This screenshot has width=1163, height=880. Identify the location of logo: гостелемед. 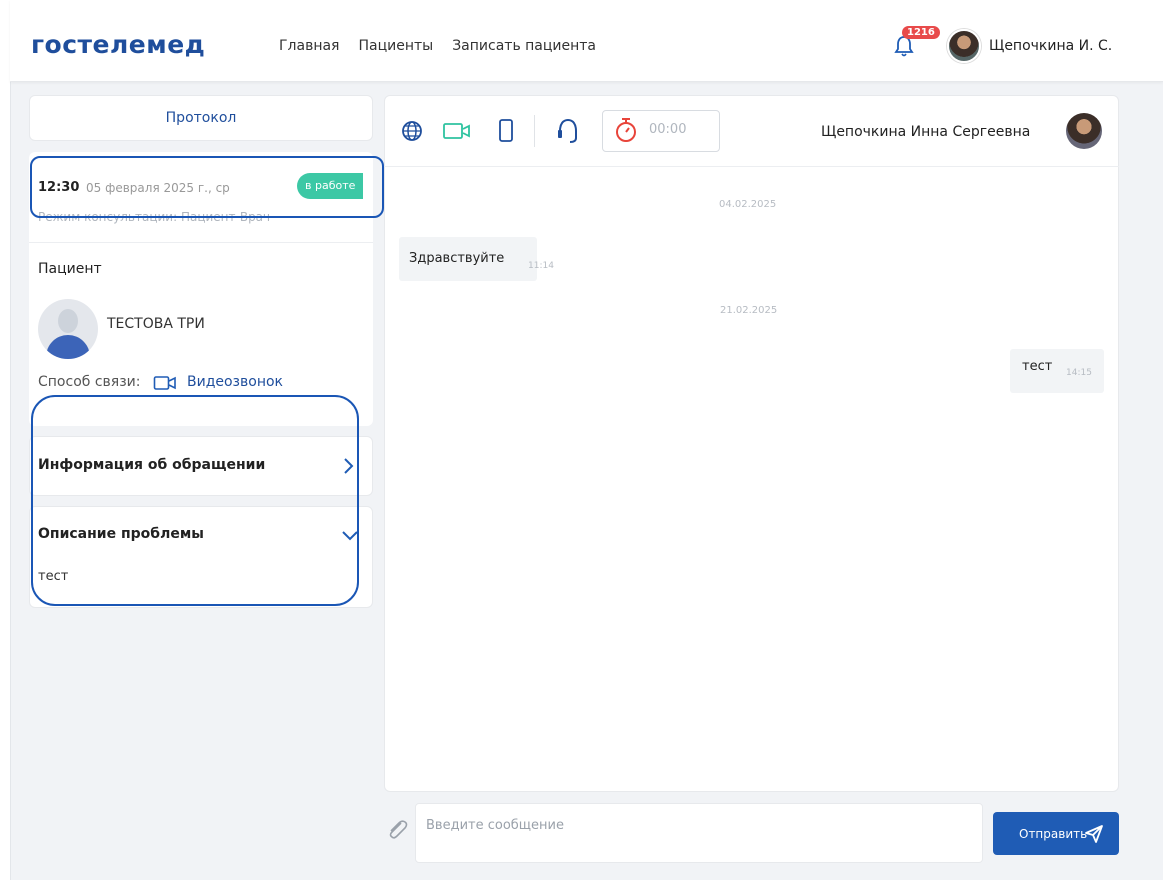
(118, 44).